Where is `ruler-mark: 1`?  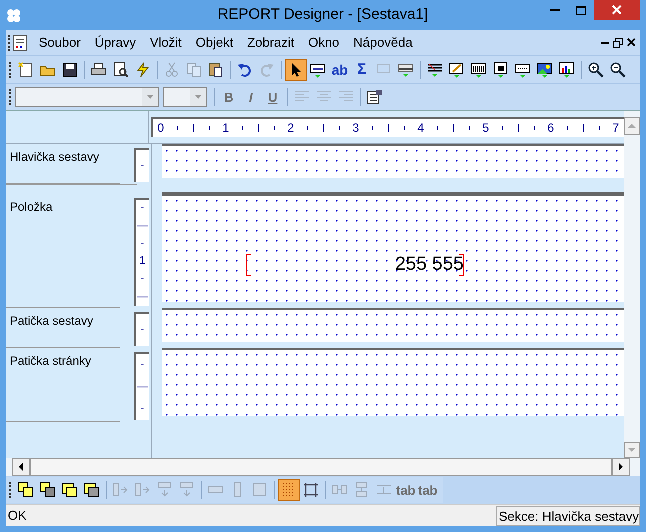
ruler-mark: 1 is located at coordinates (142, 262).